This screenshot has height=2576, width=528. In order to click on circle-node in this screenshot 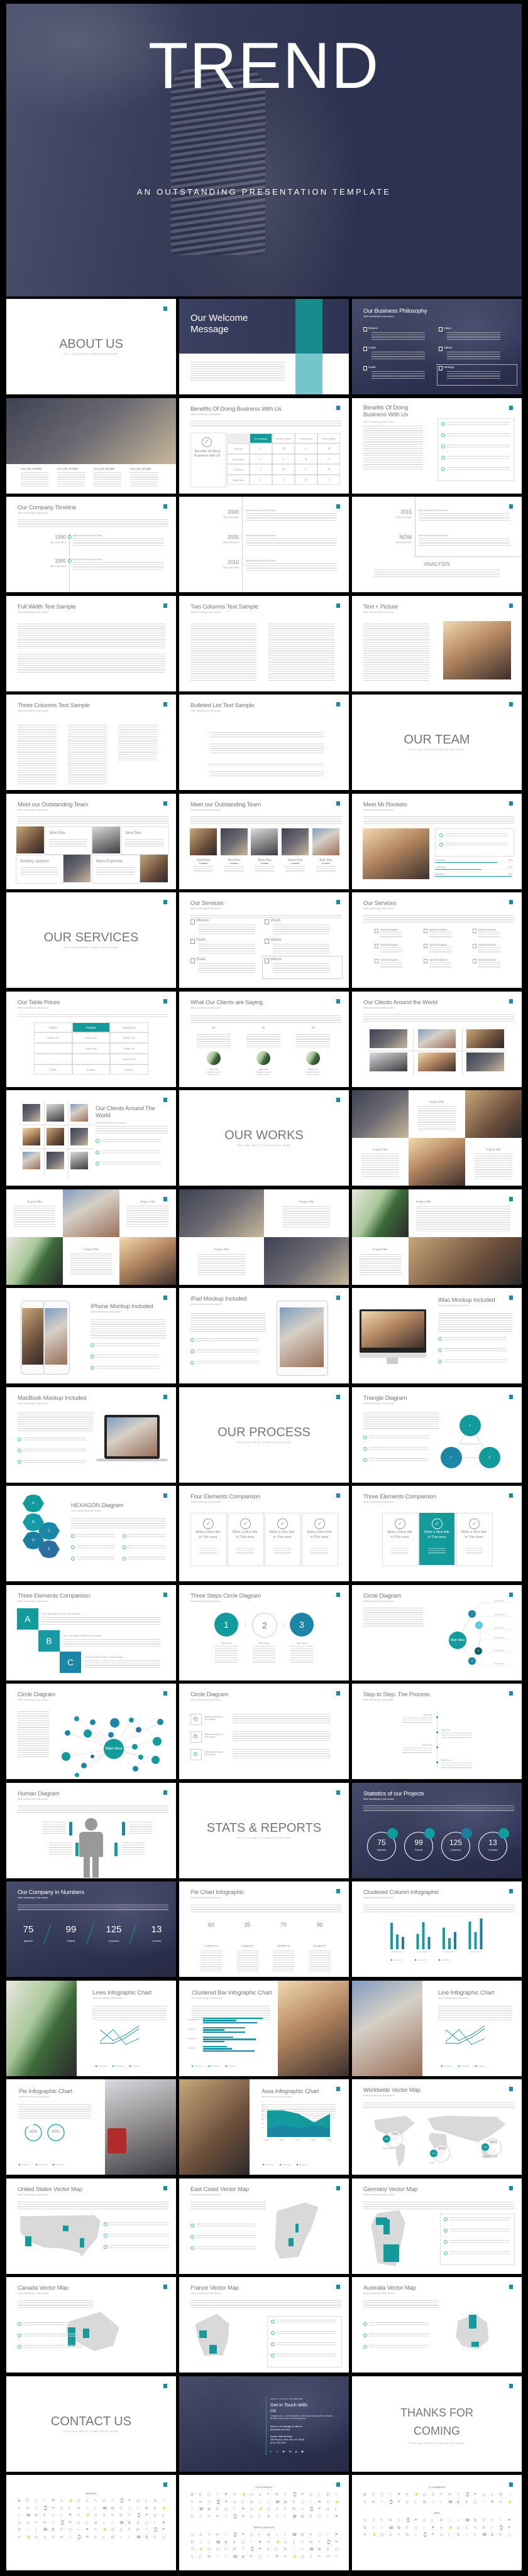, I will do `click(135, 1768)`.